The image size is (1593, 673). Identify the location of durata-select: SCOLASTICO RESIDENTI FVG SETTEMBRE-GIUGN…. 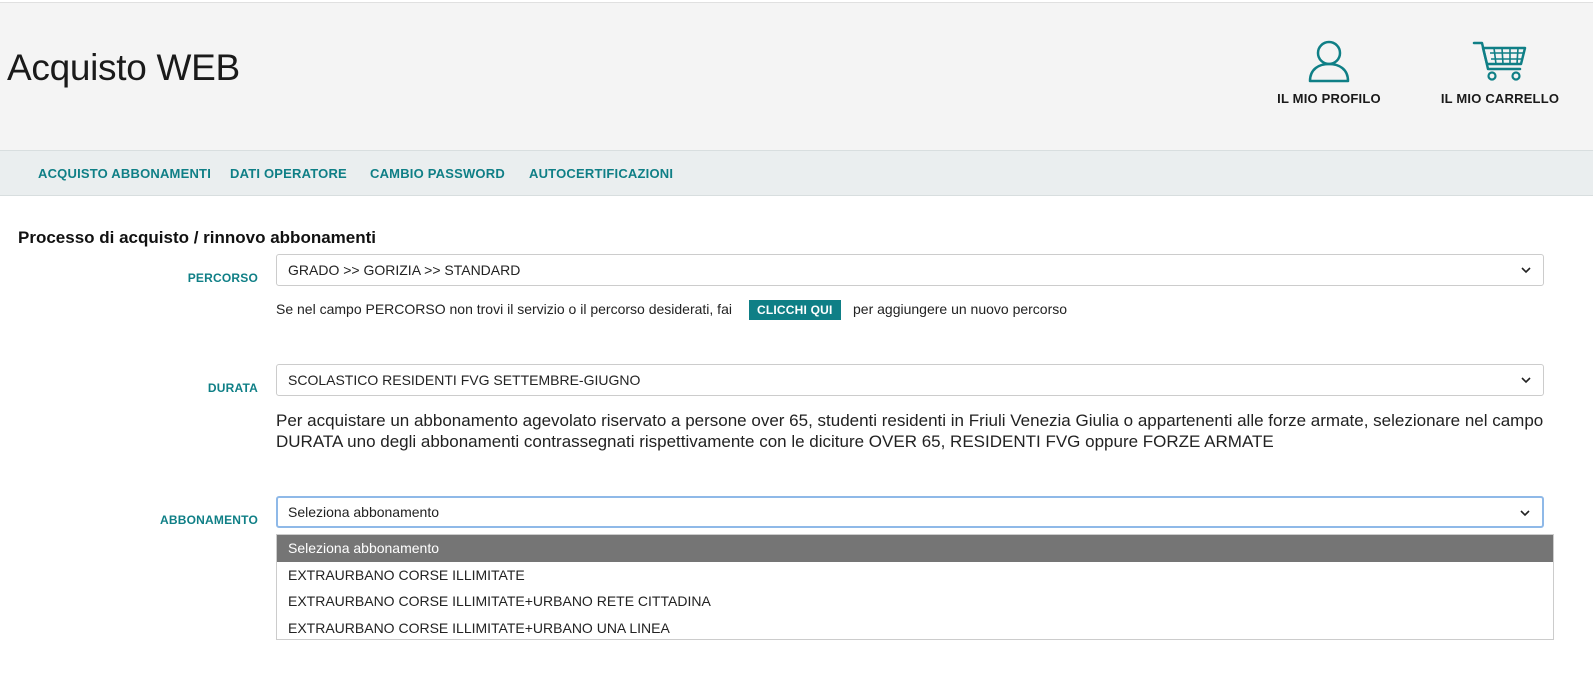
(910, 380).